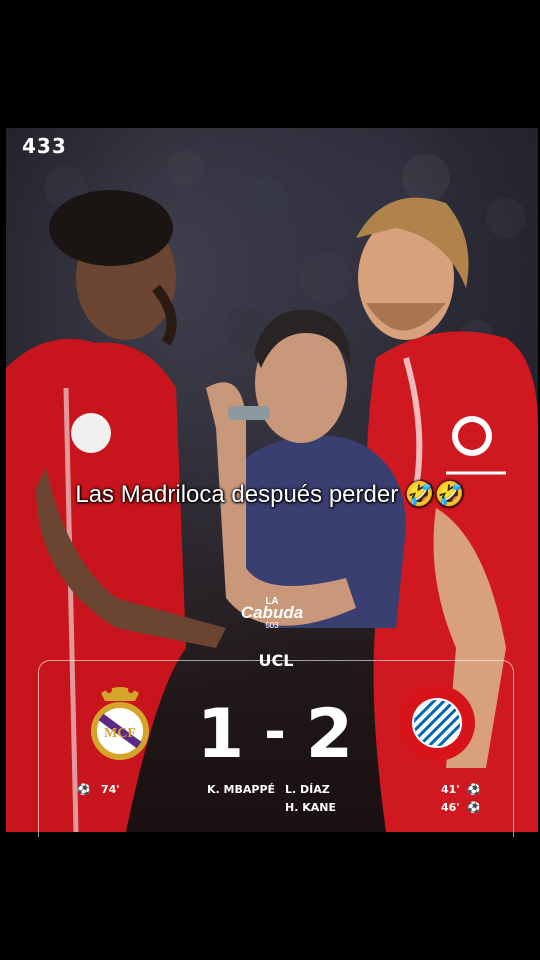 The height and width of the screenshot is (960, 540). Describe the element at coordinates (110, 789) in the screenshot. I see `home-scorer-time: 74'` at that location.